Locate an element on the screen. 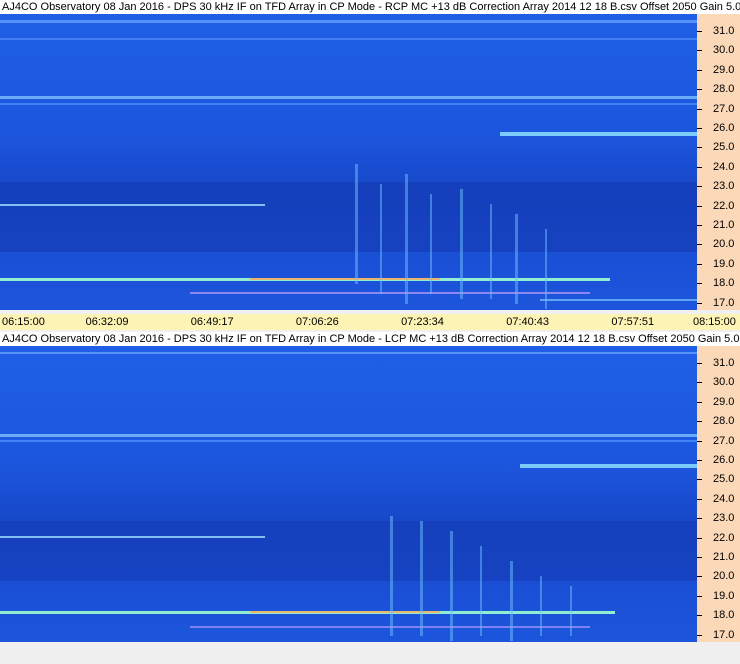 This screenshot has width=740, height=664. time-tick-label: 07:40:43 is located at coordinates (528, 322).